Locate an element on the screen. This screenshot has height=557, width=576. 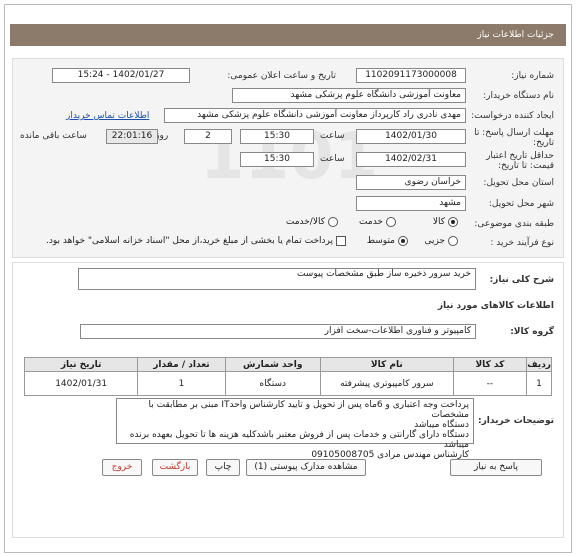
validity-time-field: 15:30 is located at coordinates (277, 159).